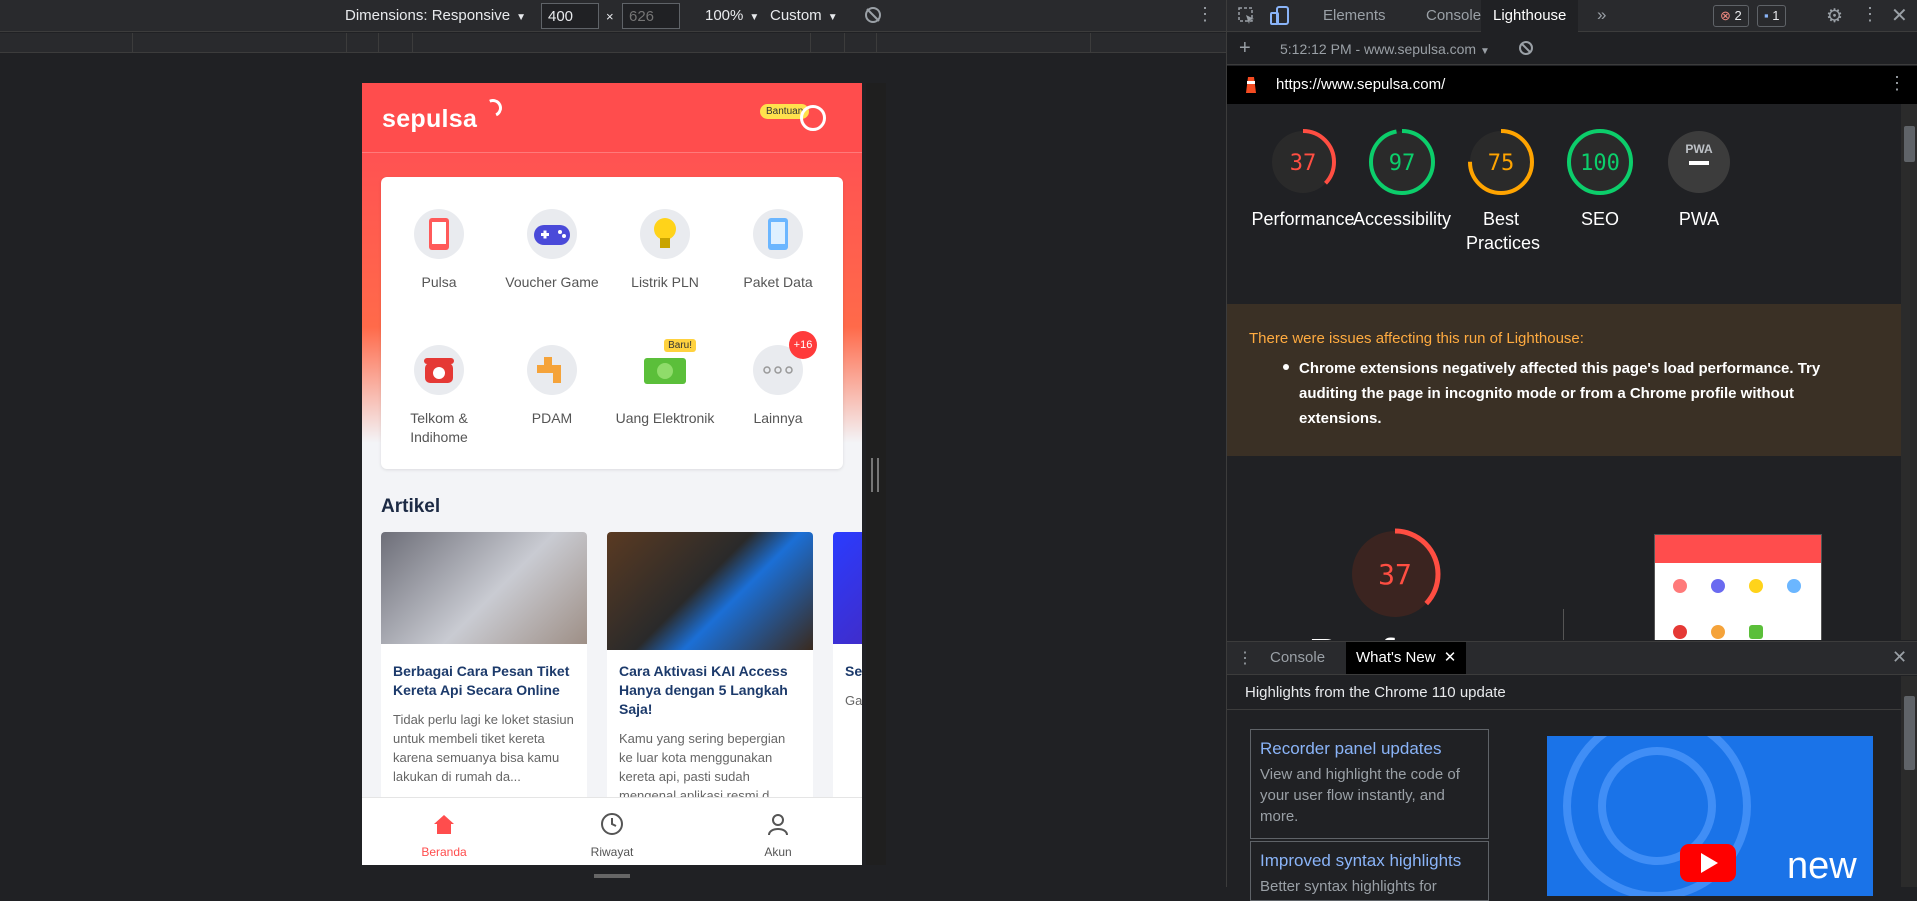 The image size is (1917, 901). I want to click on tab-elements: Elements, so click(1354, 16).